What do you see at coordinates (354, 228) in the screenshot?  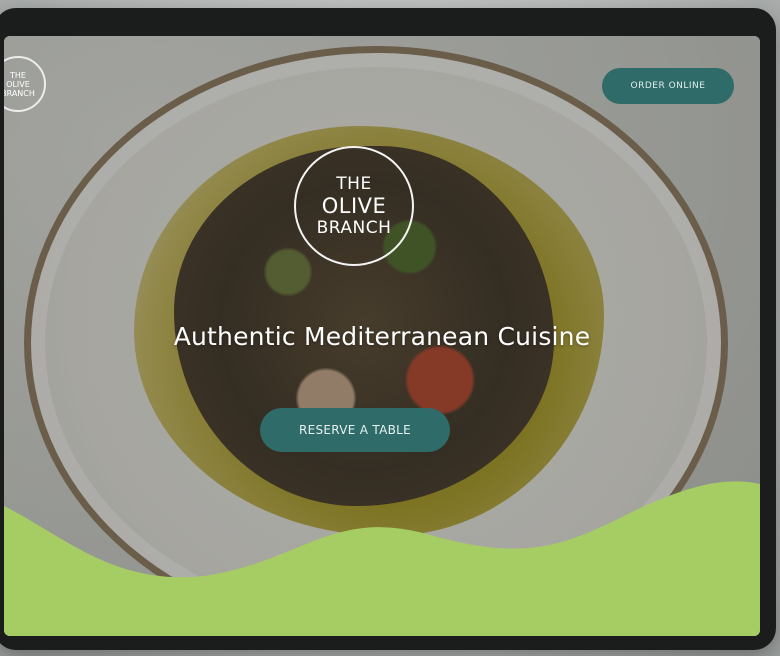 I see `brand-line-3: BRANCH` at bounding box center [354, 228].